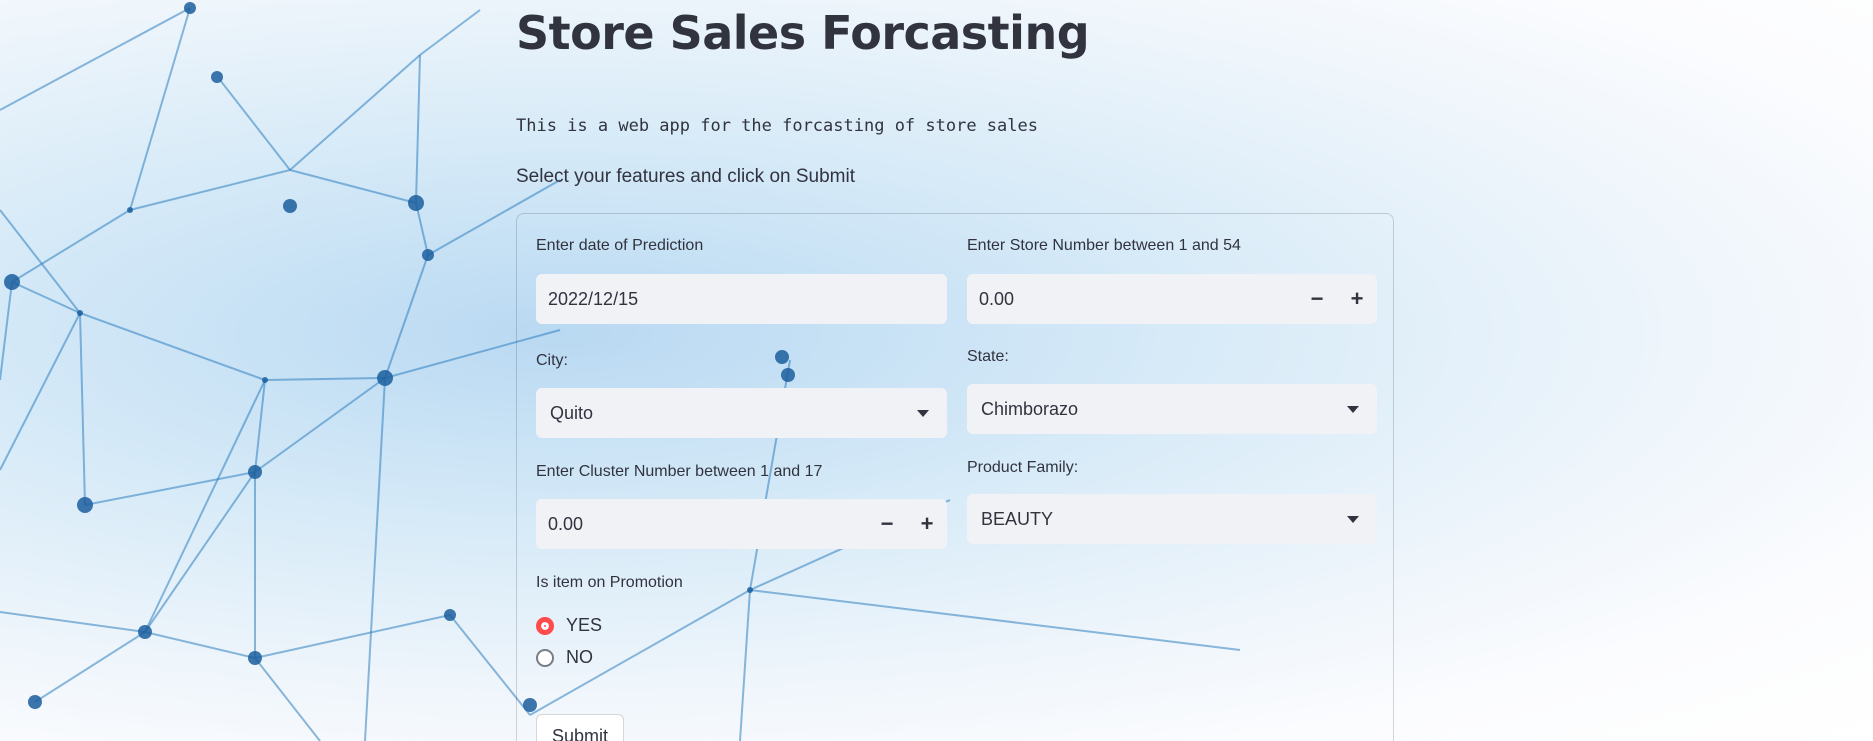 The image size is (1873, 741). What do you see at coordinates (988, 356) in the screenshot?
I see `state-label: State:` at bounding box center [988, 356].